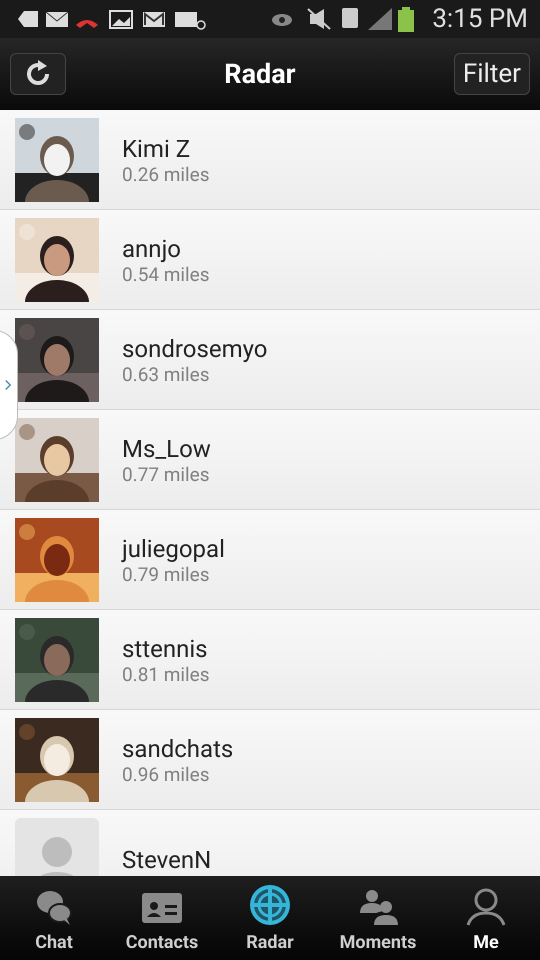 The height and width of the screenshot is (960, 540). I want to click on chevron-right-icon, so click(8, 385).